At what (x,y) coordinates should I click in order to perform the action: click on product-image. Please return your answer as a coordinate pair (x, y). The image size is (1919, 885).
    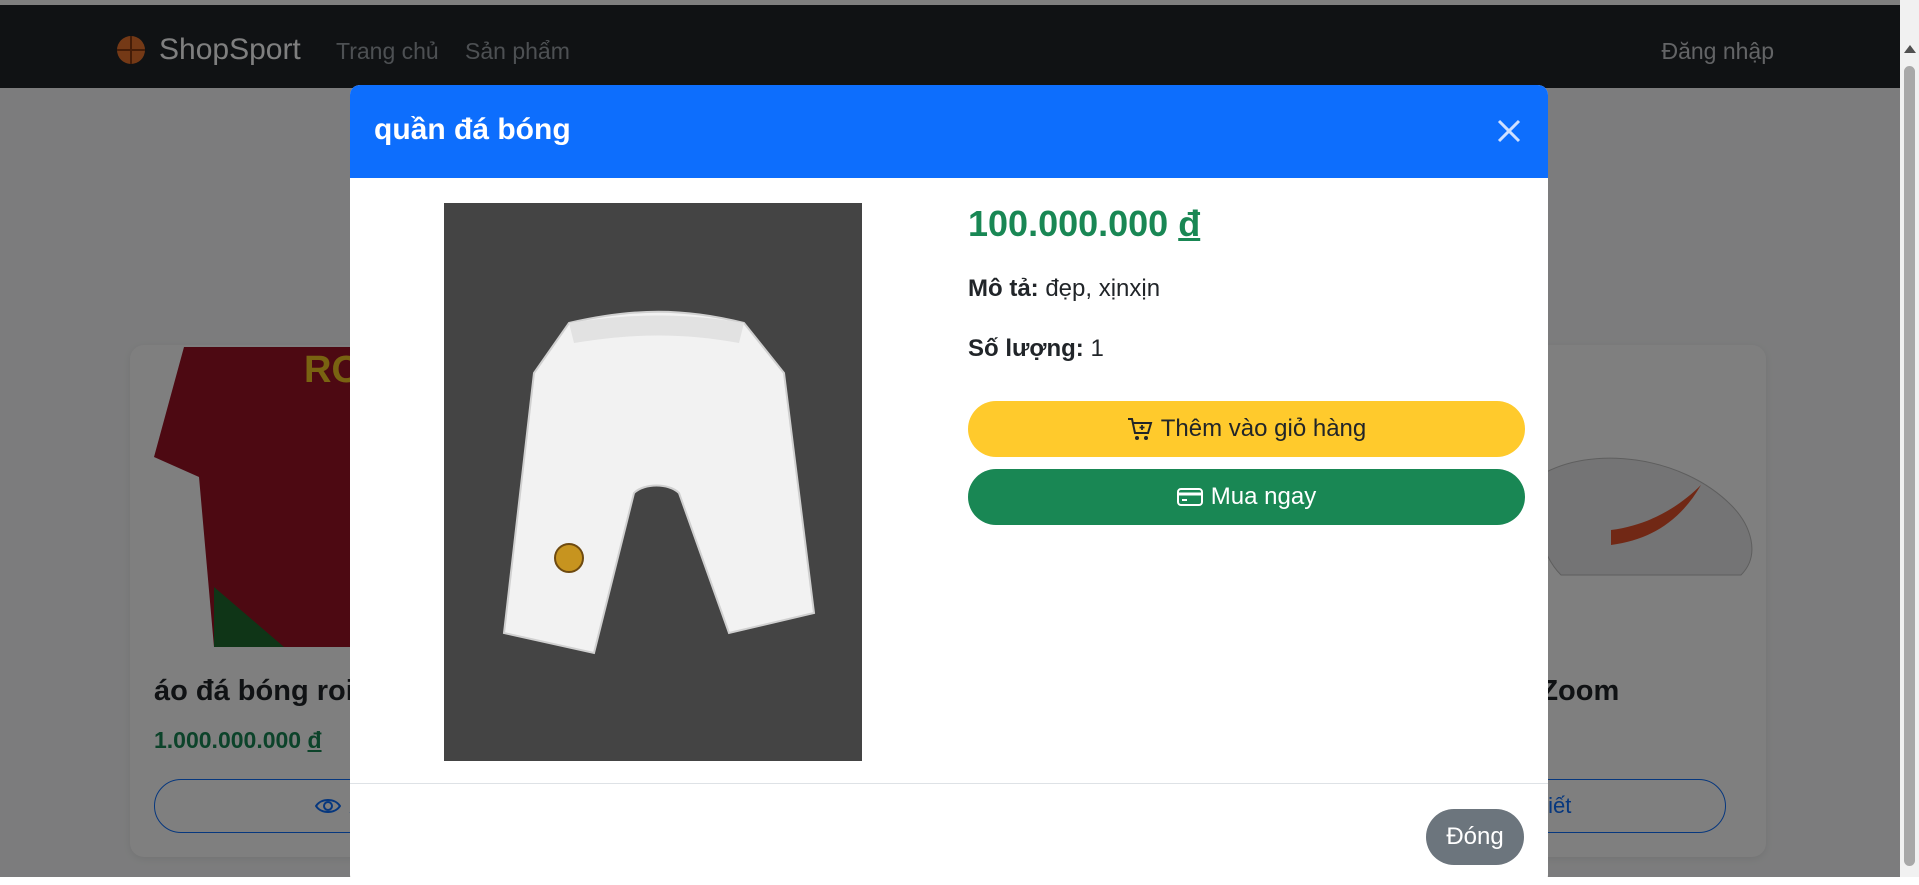
    Looking at the image, I should click on (653, 482).